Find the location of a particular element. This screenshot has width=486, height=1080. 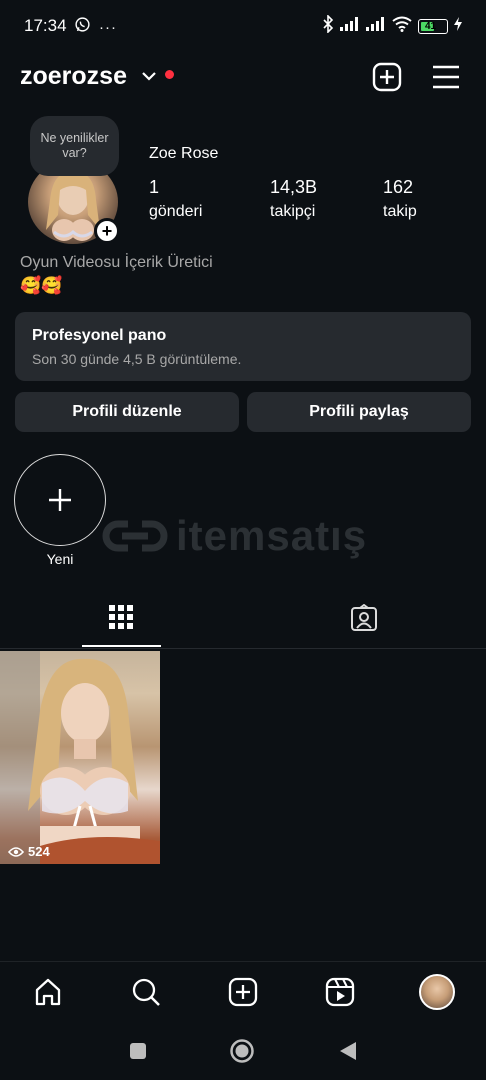

active-tab-indicator is located at coordinates (121, 646).